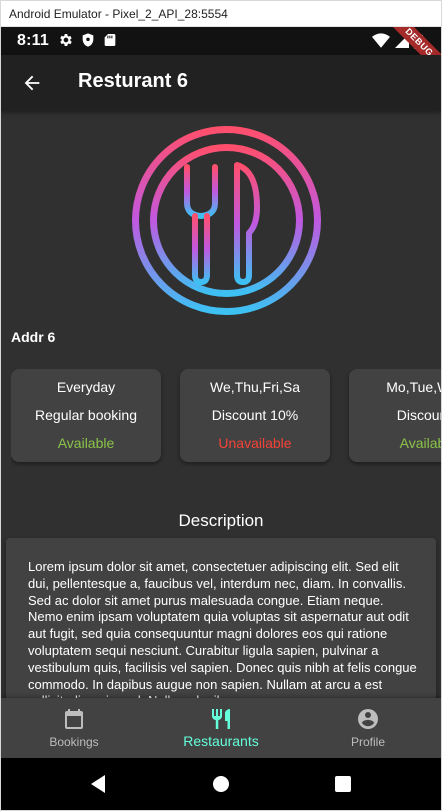 Image resolution: width=442 pixels, height=811 pixels. I want to click on nav-item-bookings: Bookings, so click(74, 728).